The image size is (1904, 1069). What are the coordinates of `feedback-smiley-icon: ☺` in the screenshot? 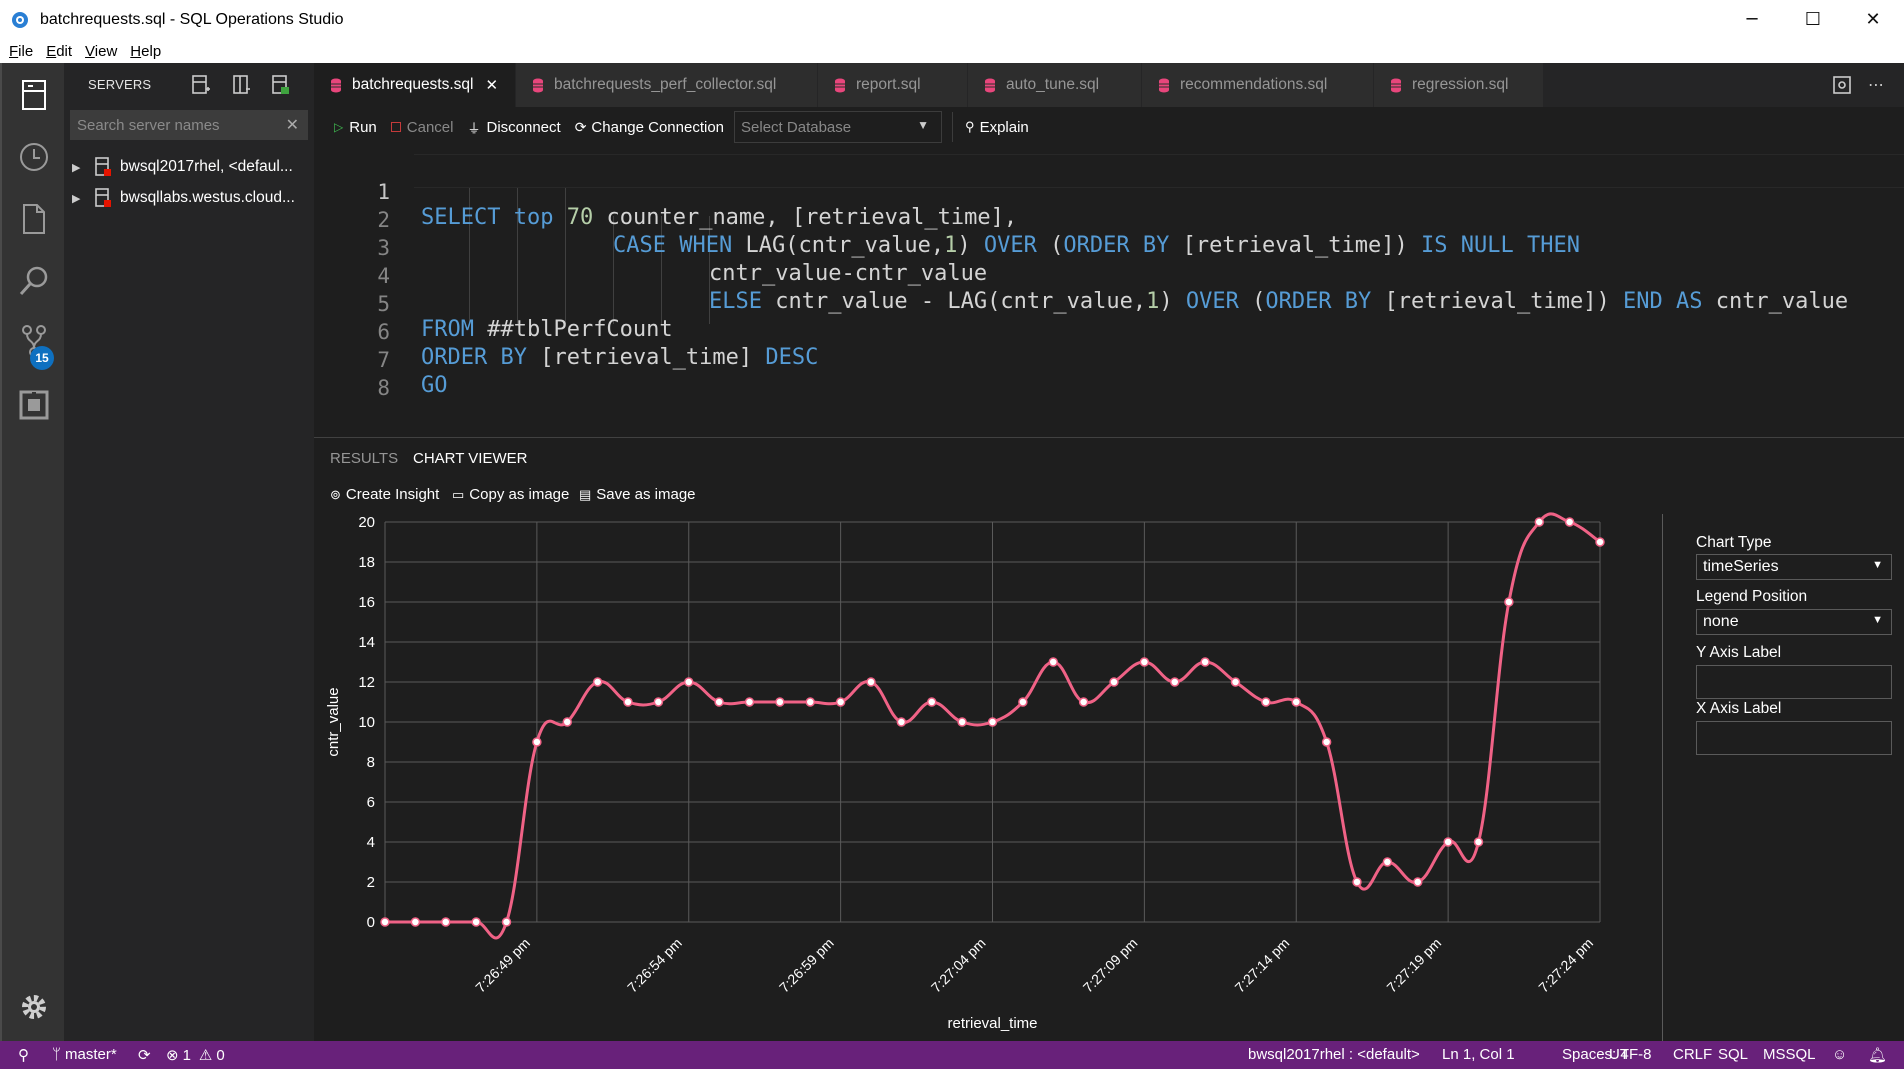 It's located at (1839, 1054).